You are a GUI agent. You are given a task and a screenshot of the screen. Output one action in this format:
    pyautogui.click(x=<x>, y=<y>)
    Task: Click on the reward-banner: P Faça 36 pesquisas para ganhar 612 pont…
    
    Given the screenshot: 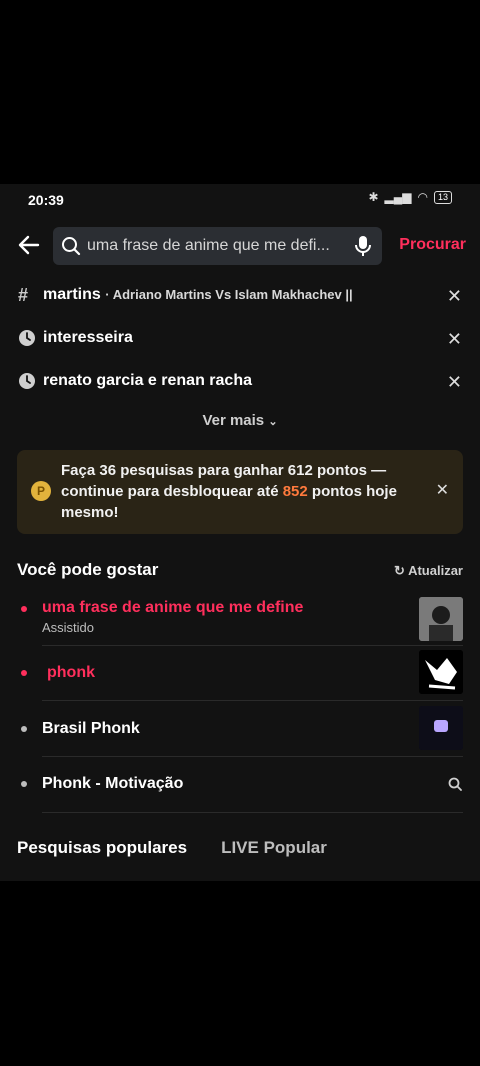 What is the action you would take?
    pyautogui.click(x=240, y=492)
    